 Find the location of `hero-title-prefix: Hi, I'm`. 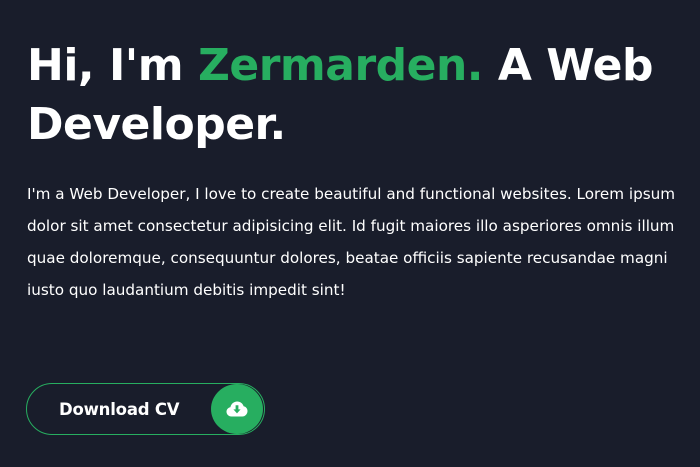

hero-title-prefix: Hi, I'm is located at coordinates (112, 65).